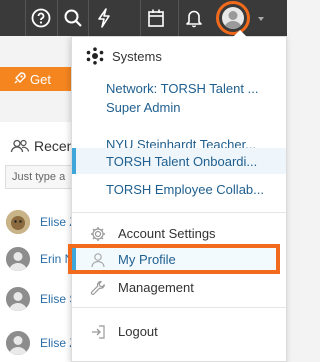 The image size is (320, 362). I want to click on notifications-button, so click(193, 18).